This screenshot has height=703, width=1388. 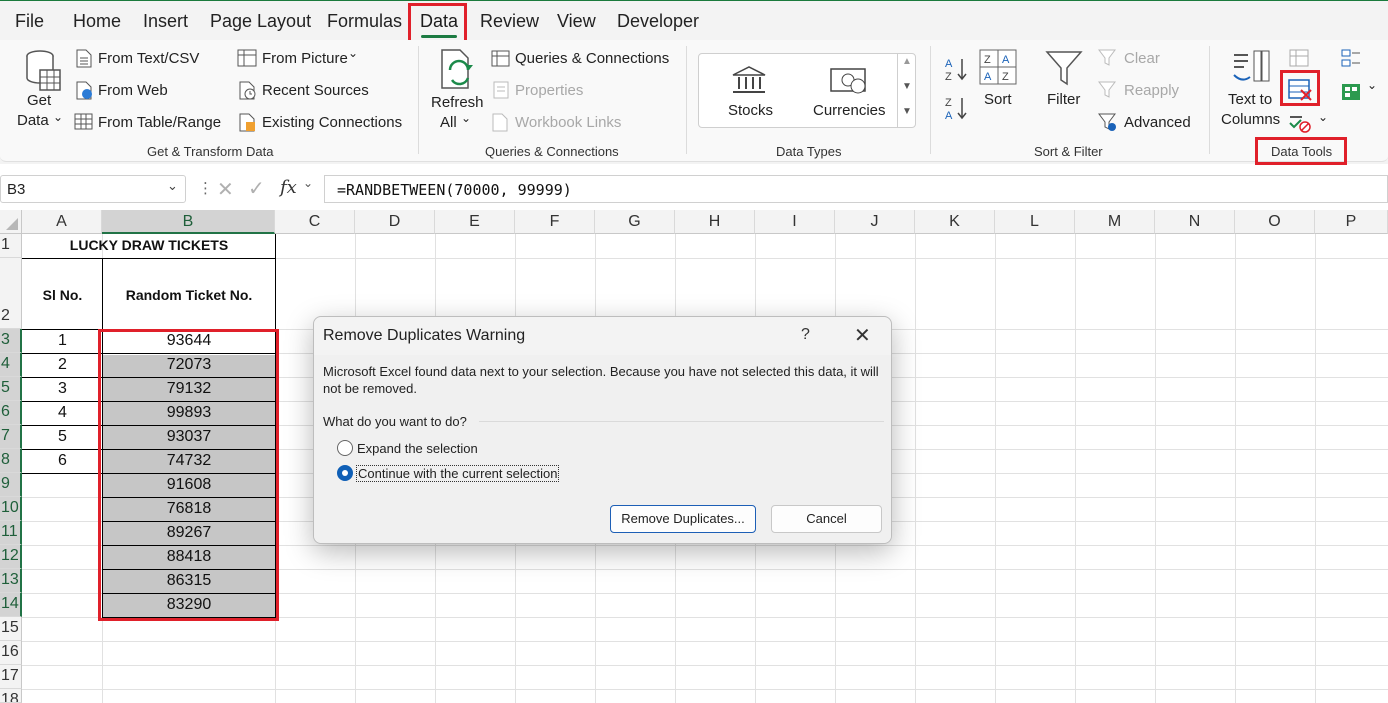 I want to click on cell-sl-no: 2, so click(x=62, y=365).